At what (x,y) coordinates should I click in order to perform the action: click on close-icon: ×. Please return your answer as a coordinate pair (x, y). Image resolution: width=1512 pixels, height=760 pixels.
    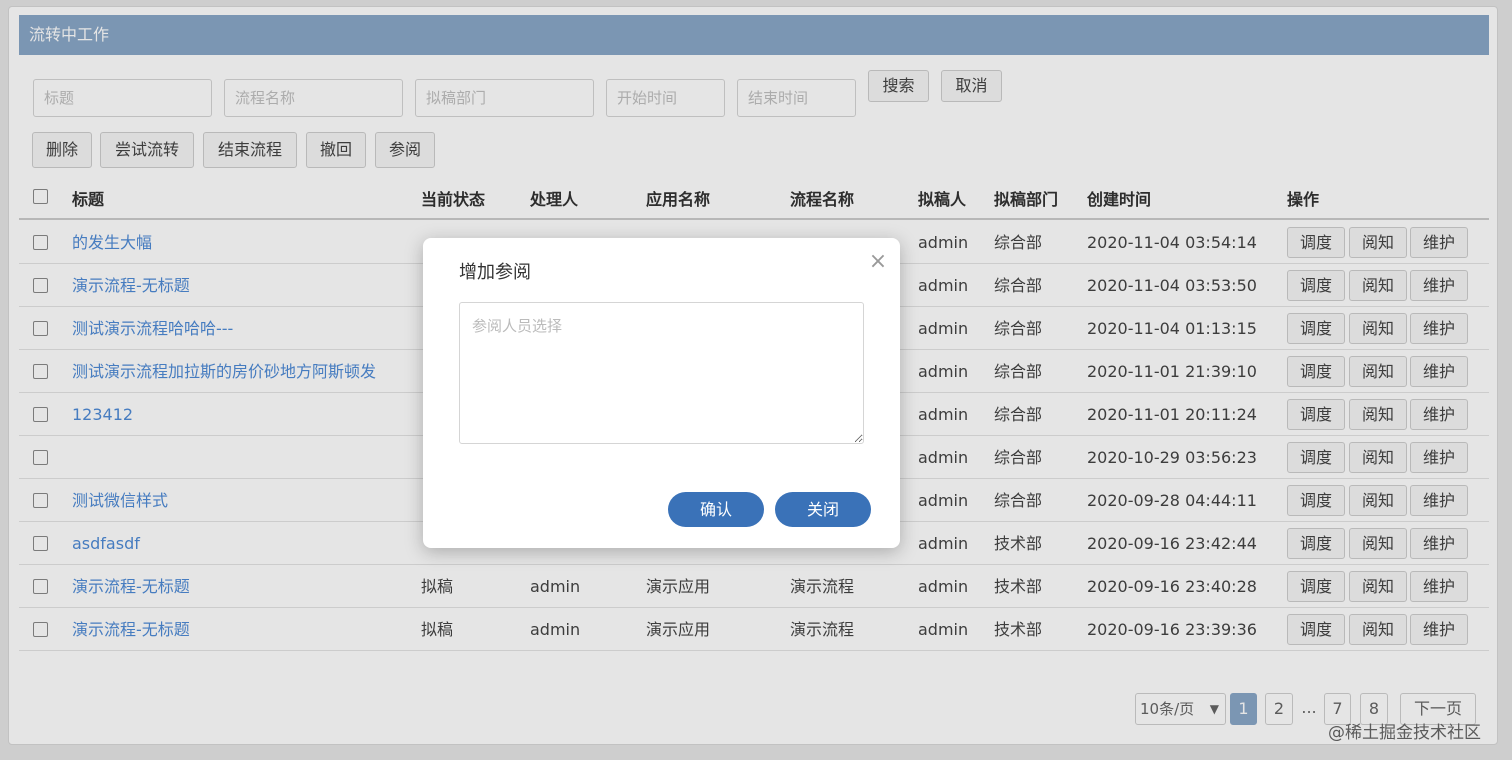
    Looking at the image, I should click on (878, 262).